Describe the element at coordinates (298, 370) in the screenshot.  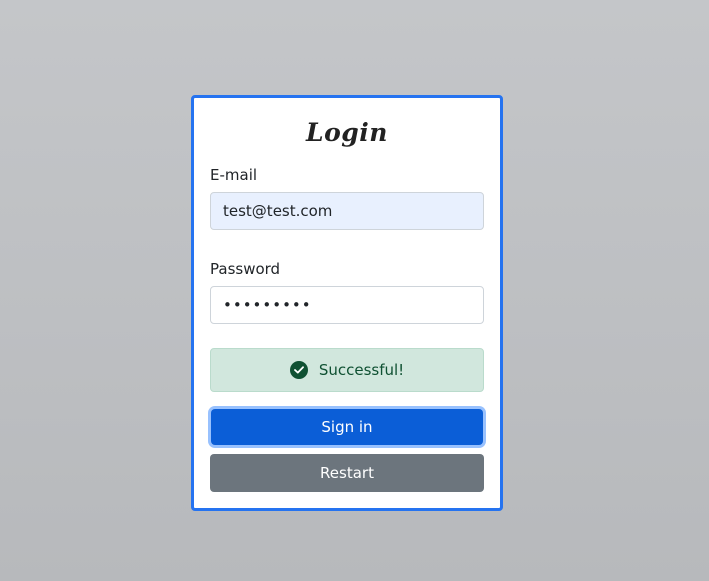
I see `check-circle-icon` at that location.